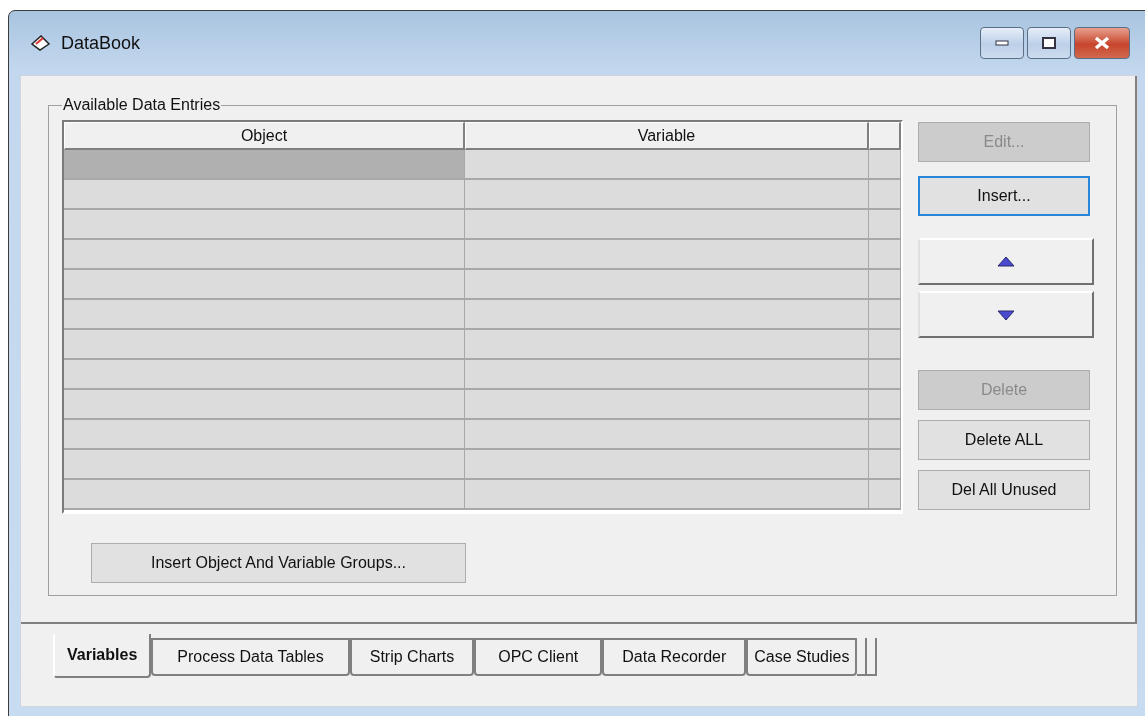  What do you see at coordinates (802, 657) in the screenshot?
I see `tab: Case Studies` at bounding box center [802, 657].